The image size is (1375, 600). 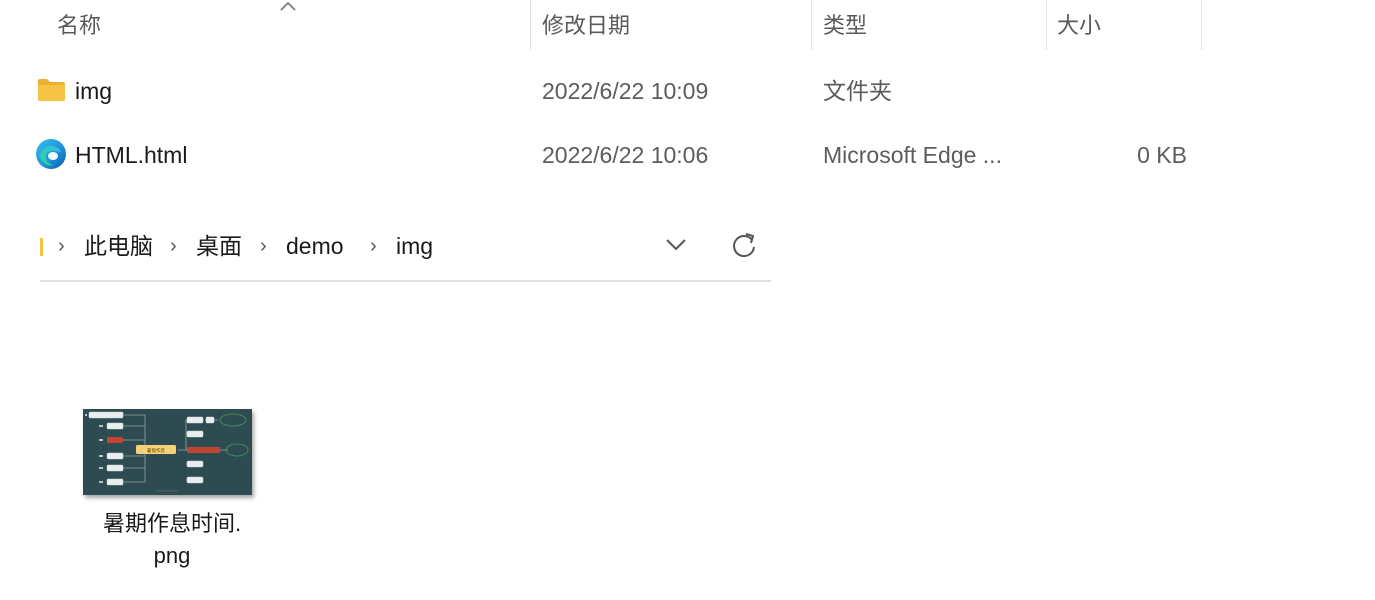 I want to click on breadcrumb-item-desktop: 桌面, so click(x=219, y=246).